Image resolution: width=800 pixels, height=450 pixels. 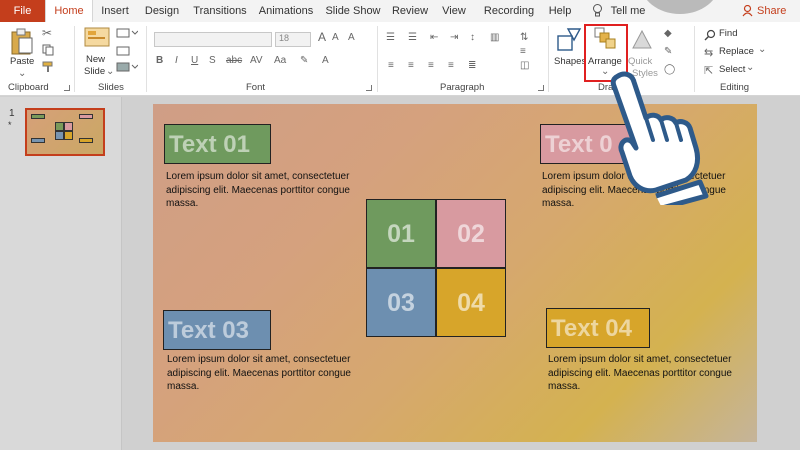 What do you see at coordinates (569, 39) in the screenshot?
I see `shapes-icon` at bounding box center [569, 39].